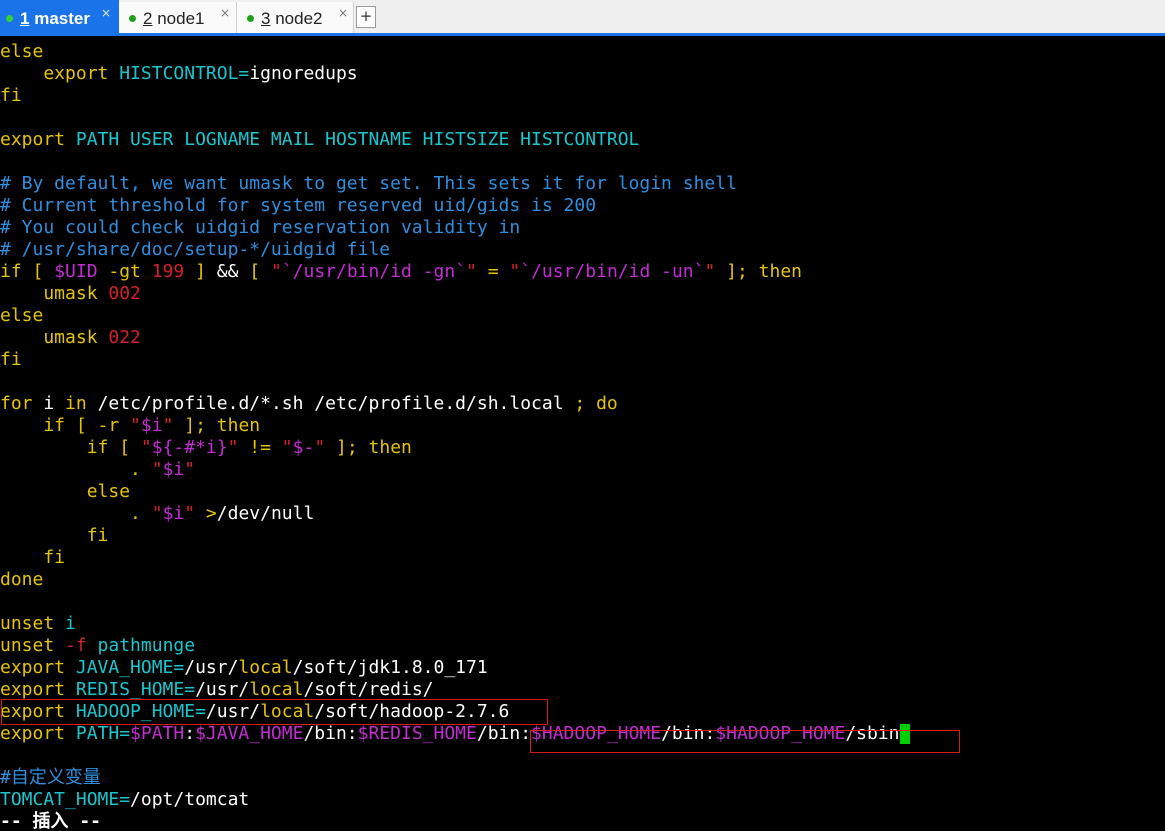  I want to click on code-token: -gt, so click(124, 271).